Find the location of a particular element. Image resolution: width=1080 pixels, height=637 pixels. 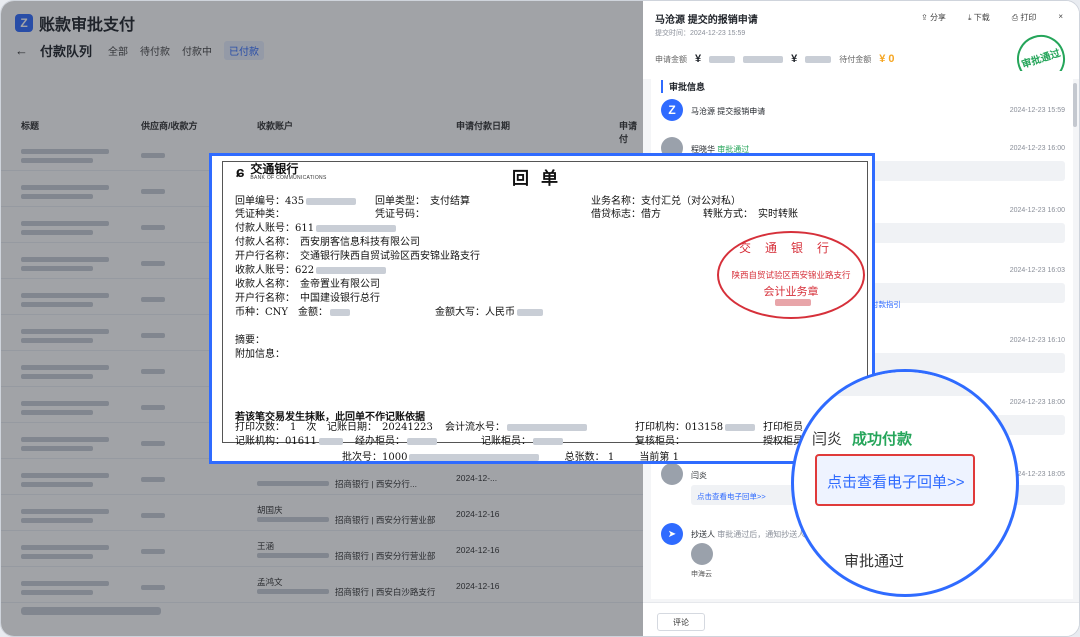

posting-teller: 记账柜员： is located at coordinates (522, 442).